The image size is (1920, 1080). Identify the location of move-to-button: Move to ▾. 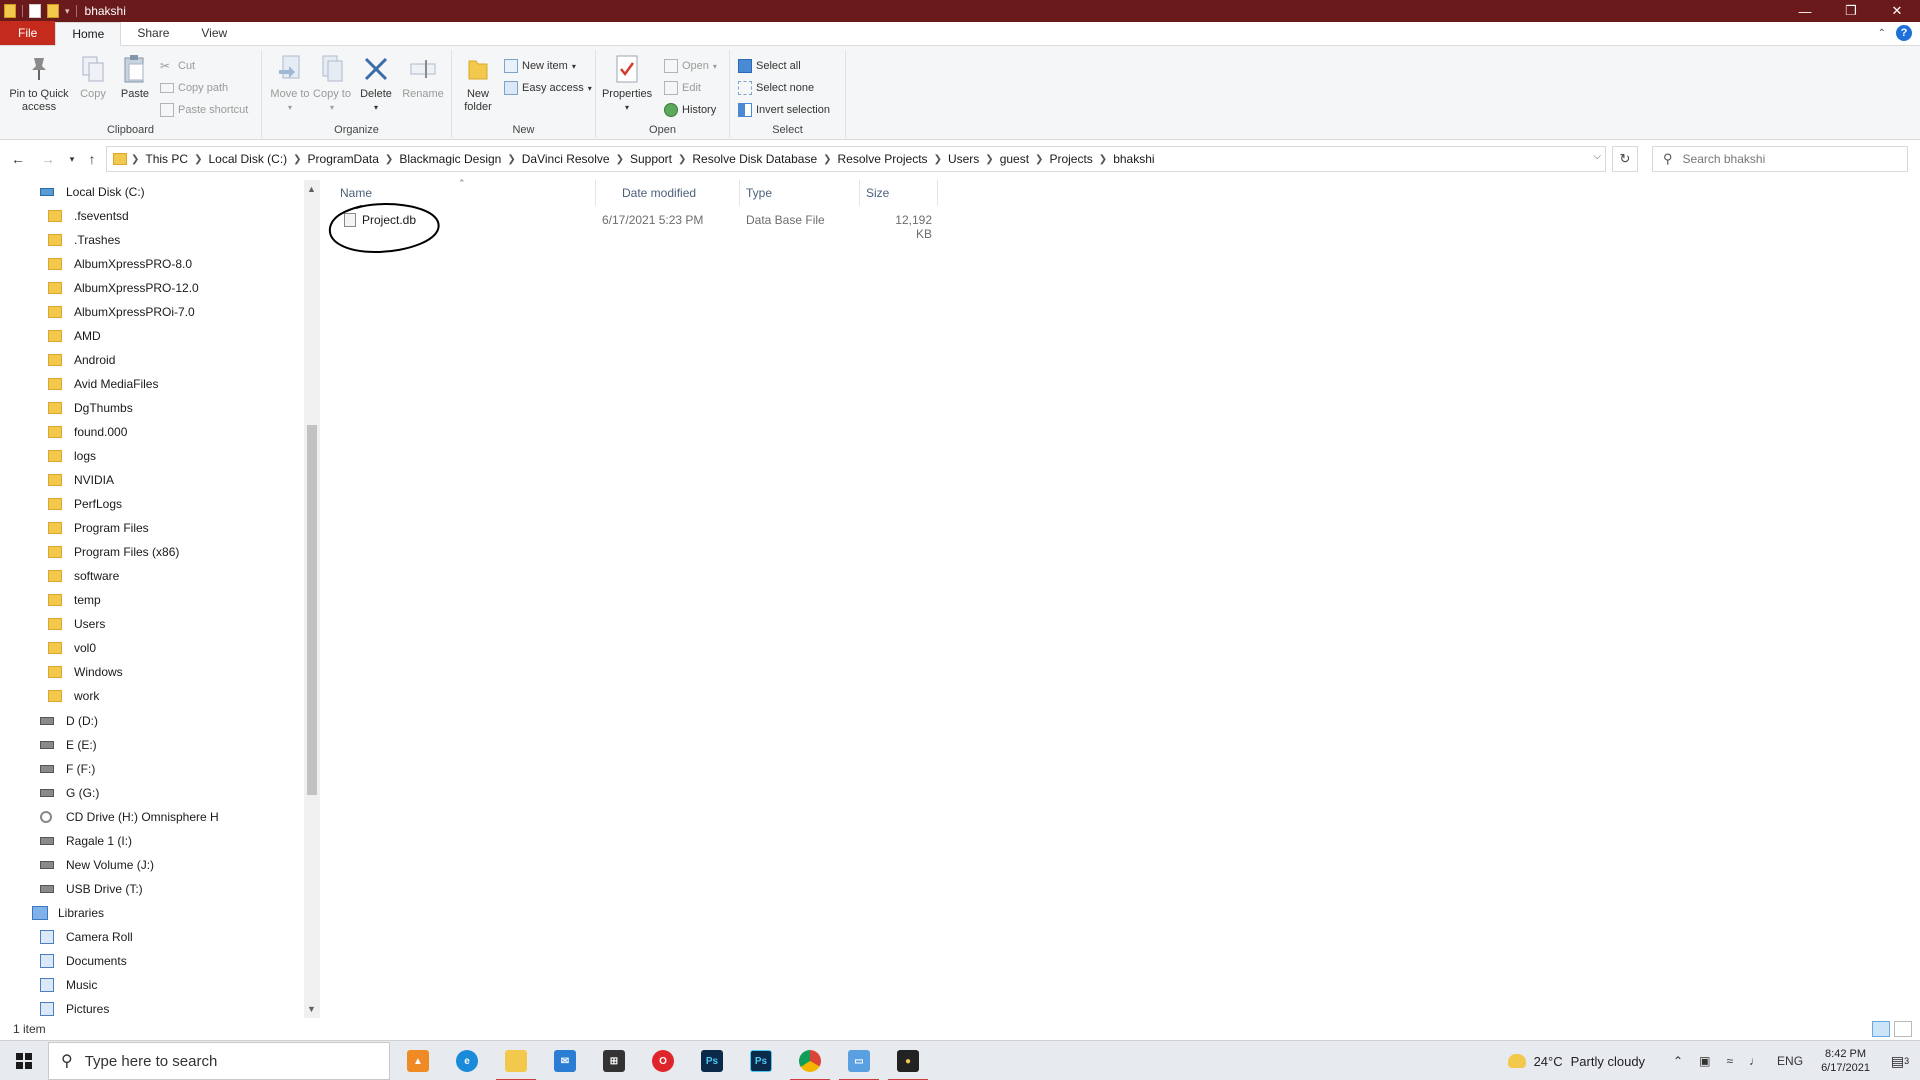
(290, 84).